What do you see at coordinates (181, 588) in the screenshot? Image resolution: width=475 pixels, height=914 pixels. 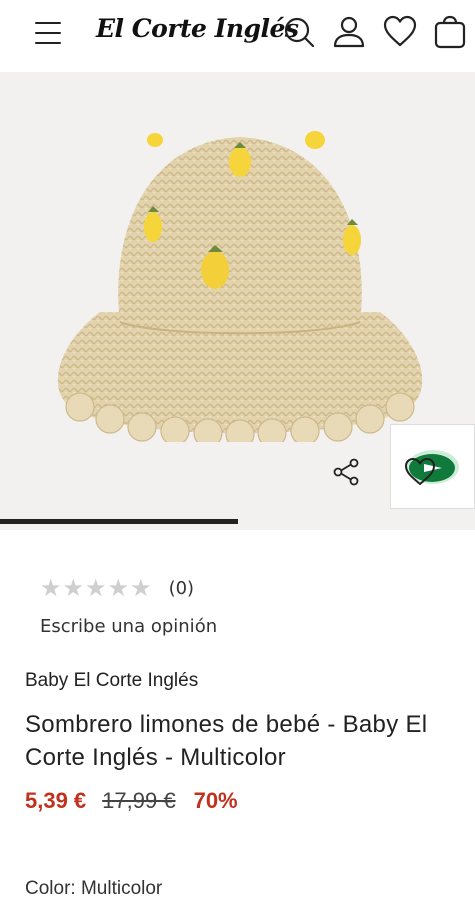 I see `rating-count: (0)` at bounding box center [181, 588].